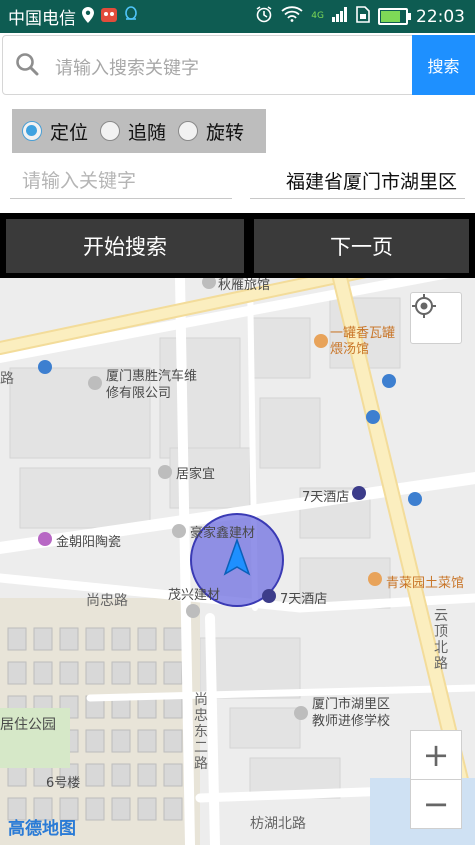 This screenshot has width=475, height=845. What do you see at coordinates (147, 132) in the screenshot?
I see `mode-follow-label: 追随` at bounding box center [147, 132].